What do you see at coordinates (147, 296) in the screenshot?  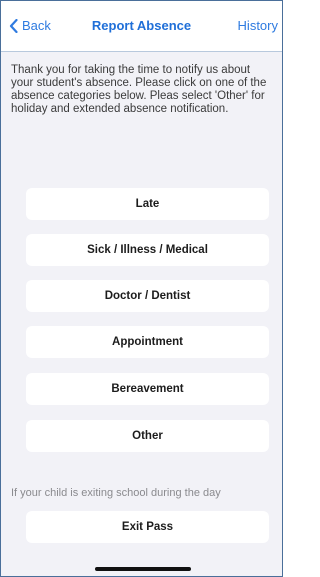 I see `category-doctor-button: Doctor / Dentist` at bounding box center [147, 296].